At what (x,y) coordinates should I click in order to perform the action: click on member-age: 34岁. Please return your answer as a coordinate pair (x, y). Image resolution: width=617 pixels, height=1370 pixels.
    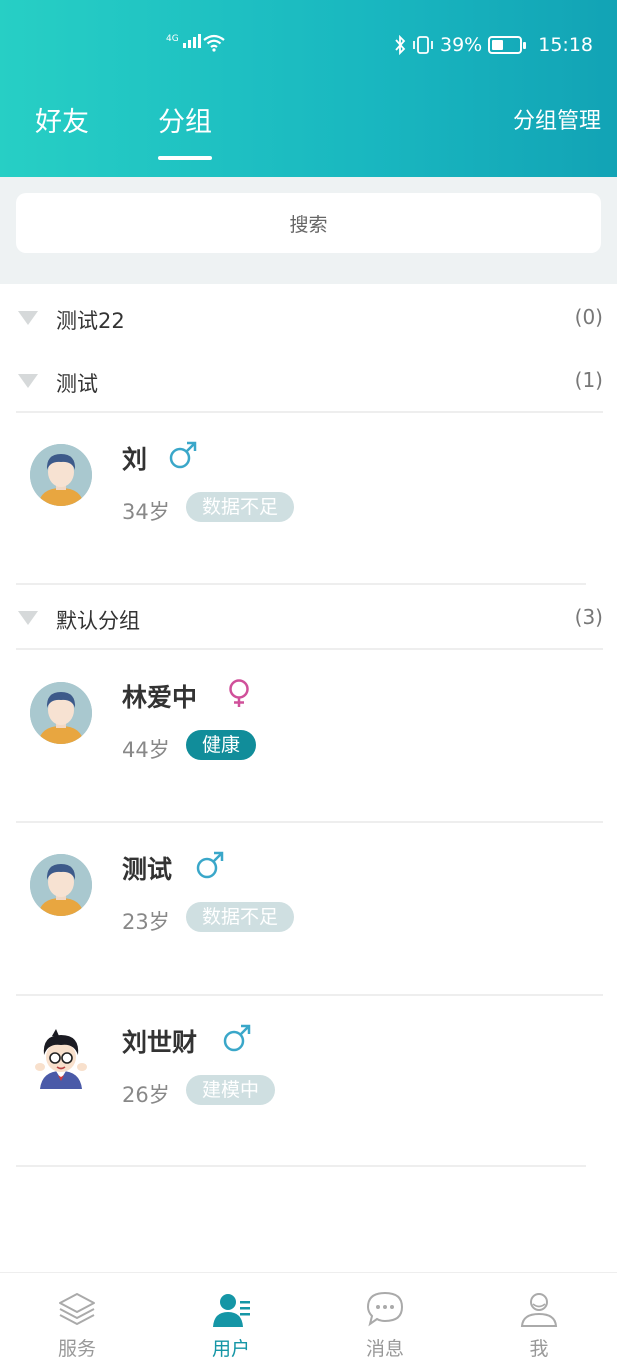
    Looking at the image, I should click on (146, 512).